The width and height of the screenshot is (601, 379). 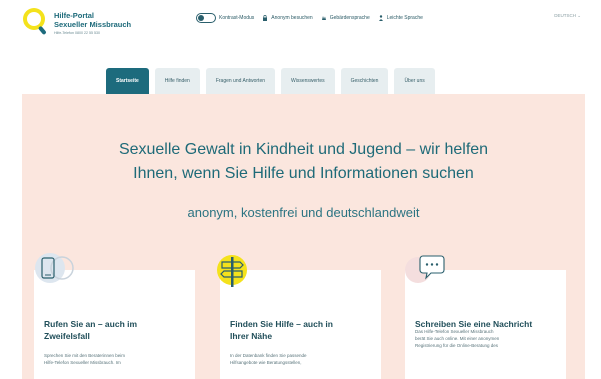 What do you see at coordinates (454, 331) in the screenshot?
I see `card-text-line1: Das Hilfe-Telefon Sexueller Missbrauch` at bounding box center [454, 331].